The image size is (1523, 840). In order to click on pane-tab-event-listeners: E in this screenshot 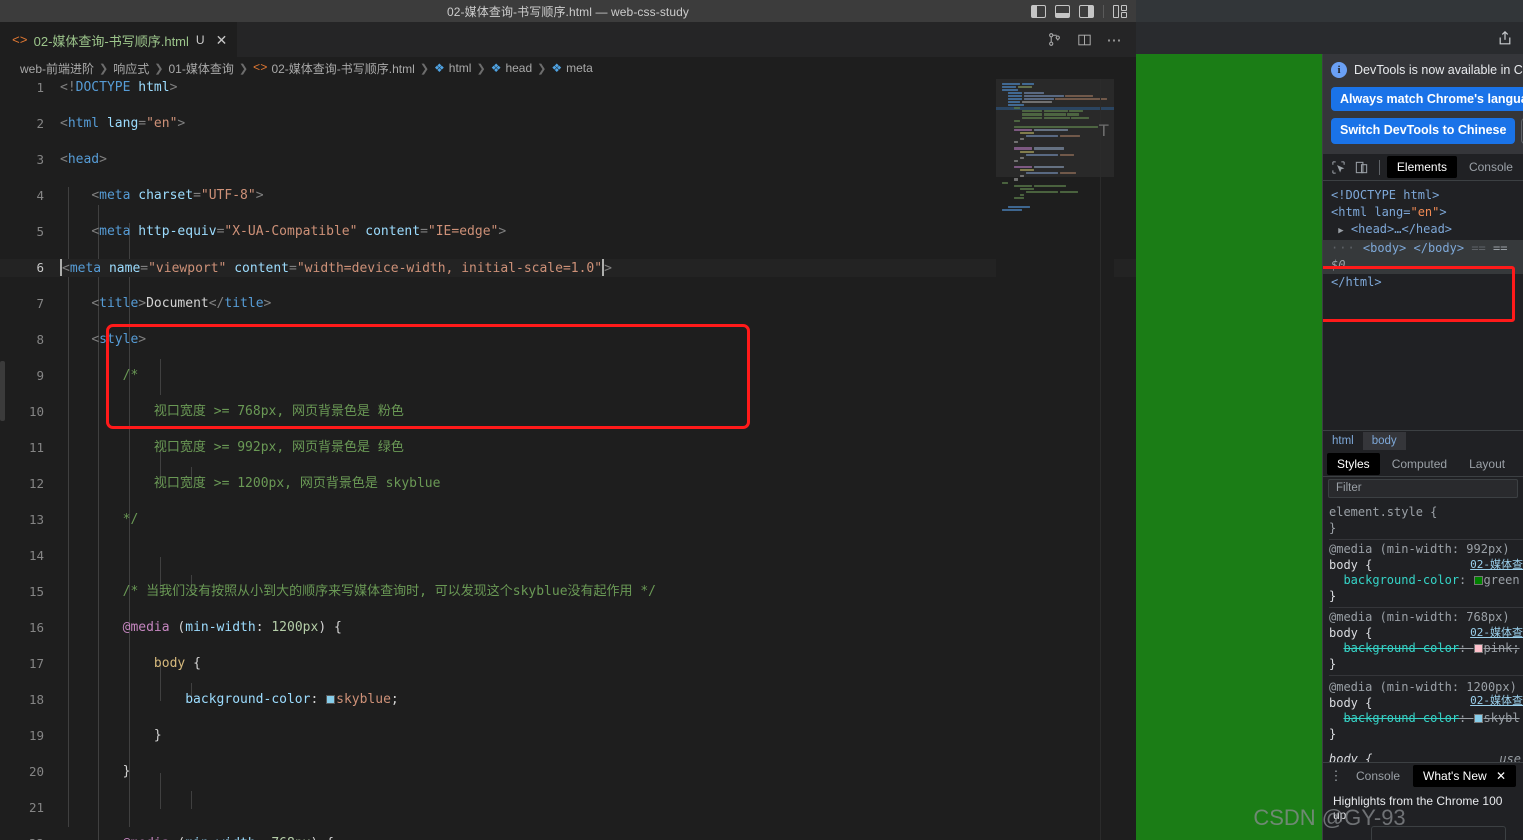, I will do `click(1520, 464)`.